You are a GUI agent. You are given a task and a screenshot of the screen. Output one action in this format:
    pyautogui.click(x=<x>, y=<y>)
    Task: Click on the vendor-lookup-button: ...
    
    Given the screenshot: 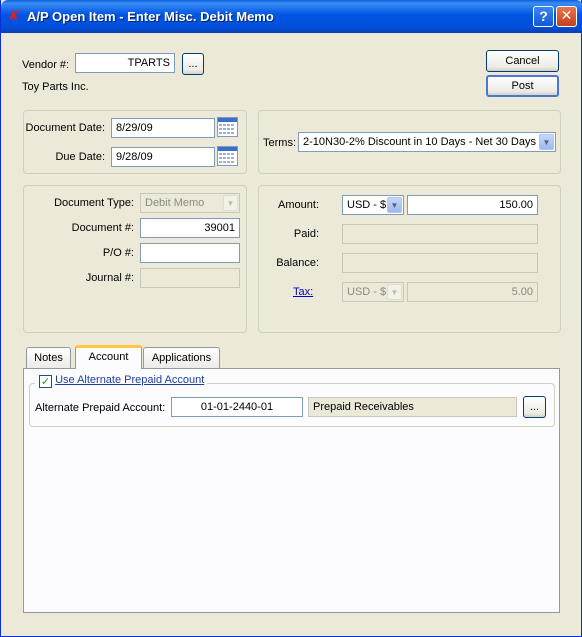 What is the action you would take?
    pyautogui.click(x=193, y=64)
    